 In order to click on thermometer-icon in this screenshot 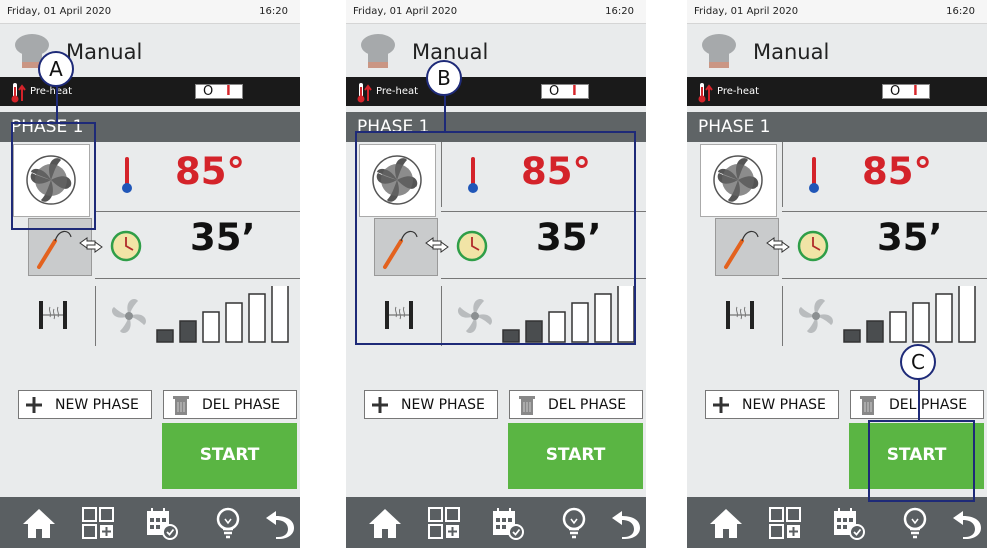, I will do `click(127, 175)`.